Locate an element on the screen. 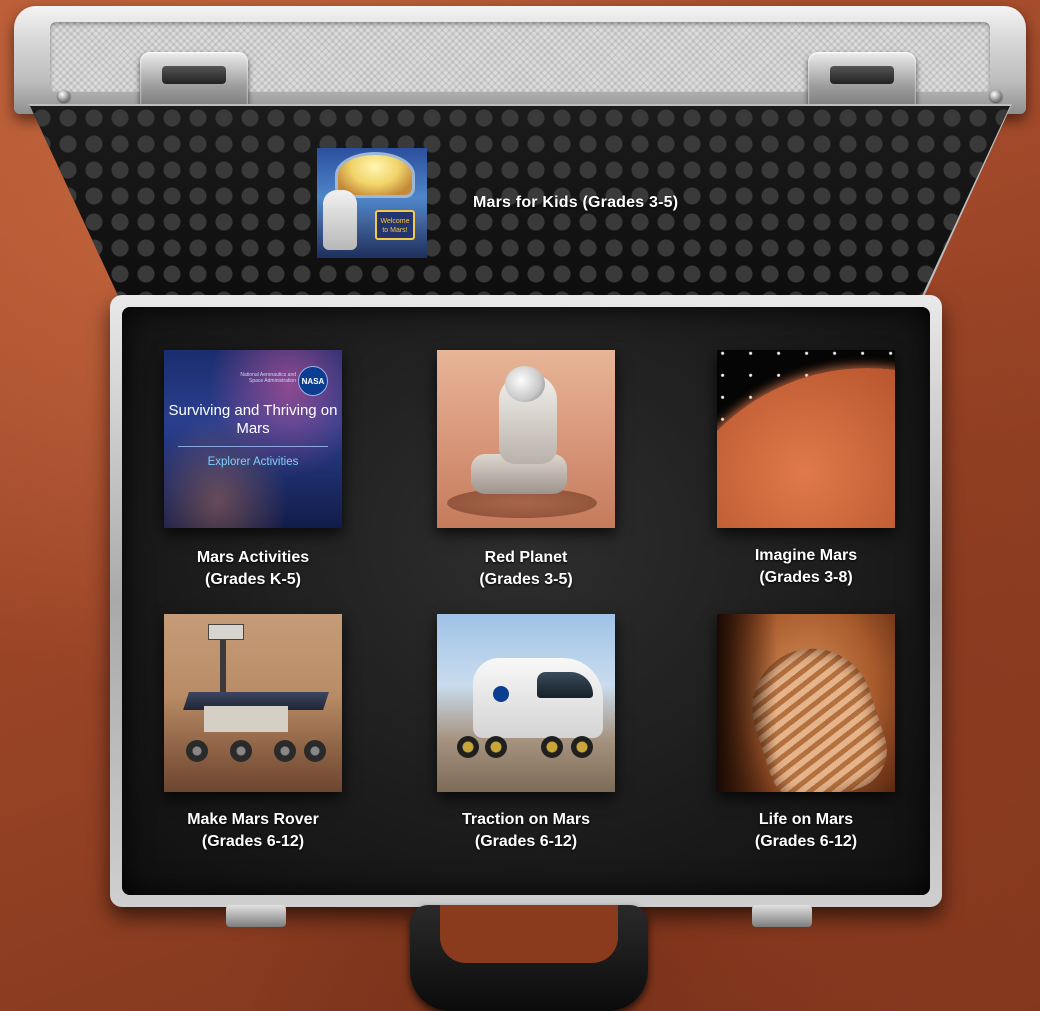 The height and width of the screenshot is (1011, 1040). briefcase-handle is located at coordinates (529, 958).